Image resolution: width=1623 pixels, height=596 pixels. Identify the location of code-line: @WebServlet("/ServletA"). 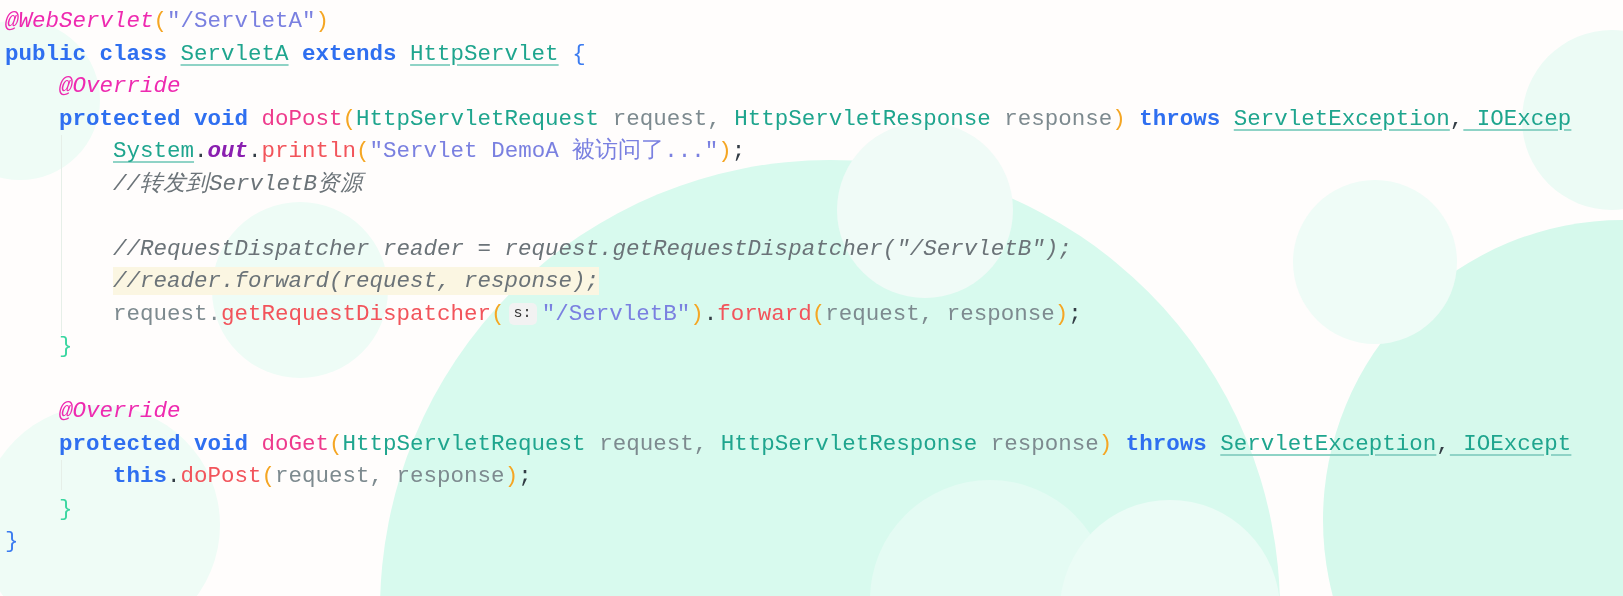
(167, 21).